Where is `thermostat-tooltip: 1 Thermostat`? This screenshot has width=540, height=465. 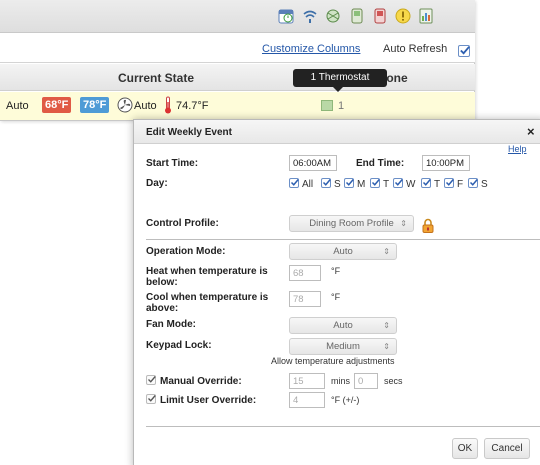 thermostat-tooltip: 1 Thermostat is located at coordinates (340, 80).